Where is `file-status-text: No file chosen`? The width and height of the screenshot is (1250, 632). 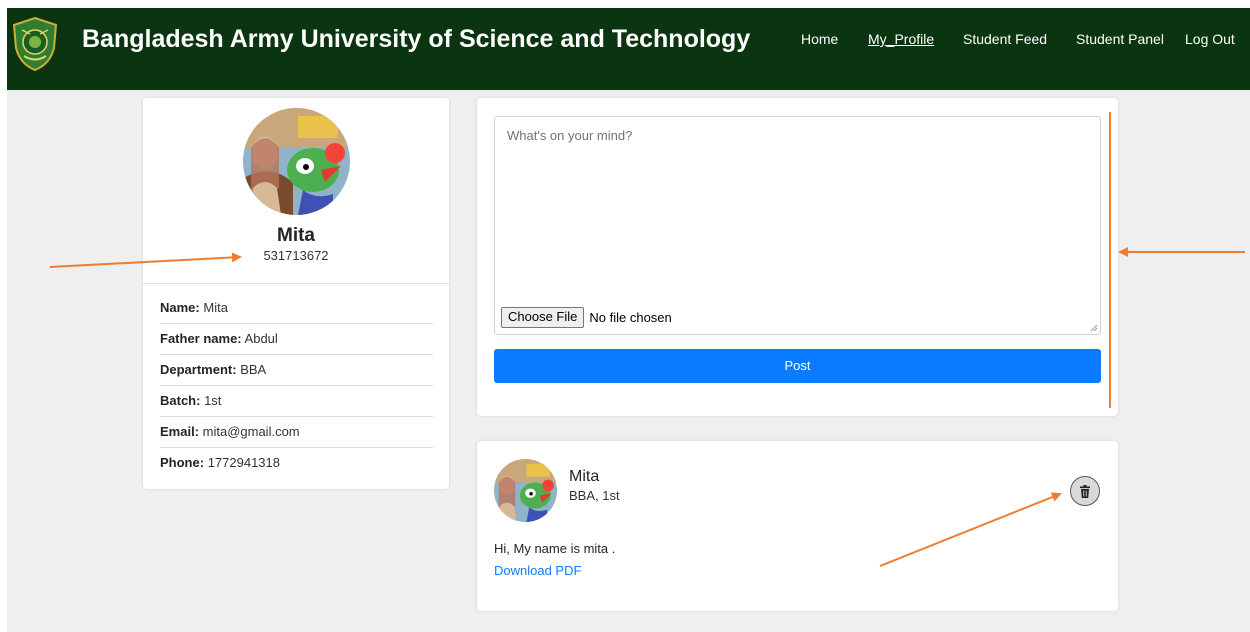 file-status-text: No file chosen is located at coordinates (630, 317).